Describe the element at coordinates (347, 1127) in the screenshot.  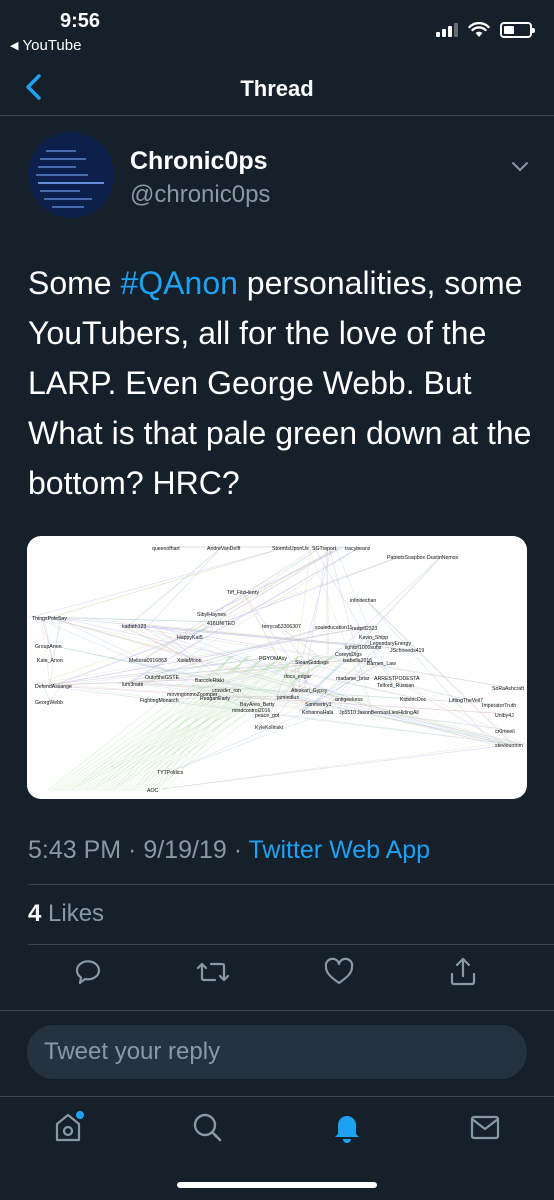
I see `notifications-icon` at that location.